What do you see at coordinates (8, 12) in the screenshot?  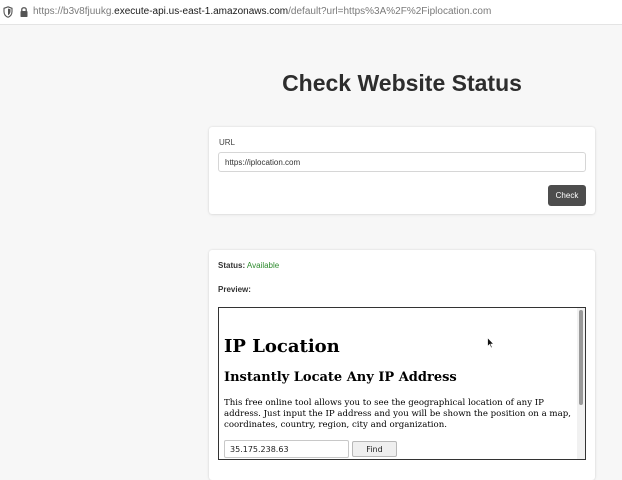 I see `shield-icon` at bounding box center [8, 12].